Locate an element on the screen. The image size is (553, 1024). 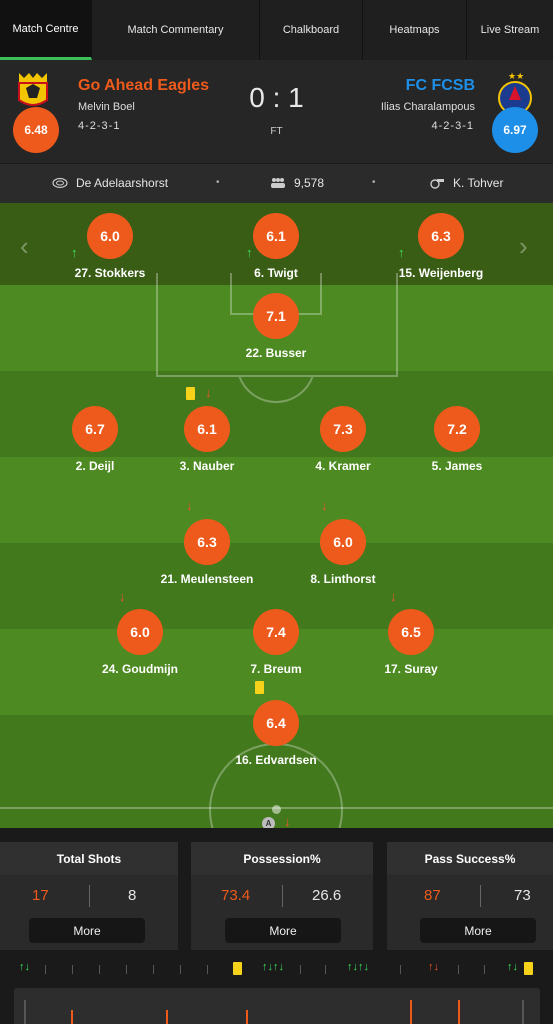
player-name: 24. Goudmijn is located at coordinates (139, 669).